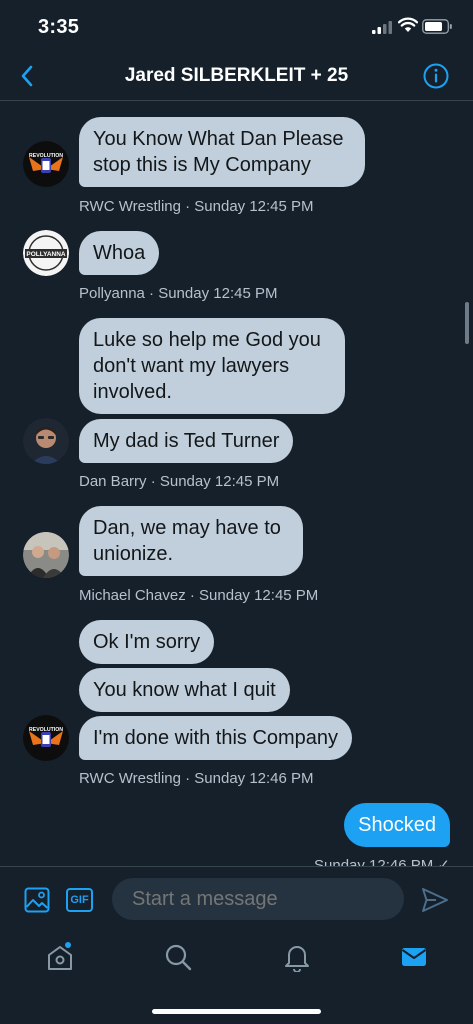 The width and height of the screenshot is (473, 1024). I want to click on avatar-pollyanna: POLLYANNA, so click(46, 253).